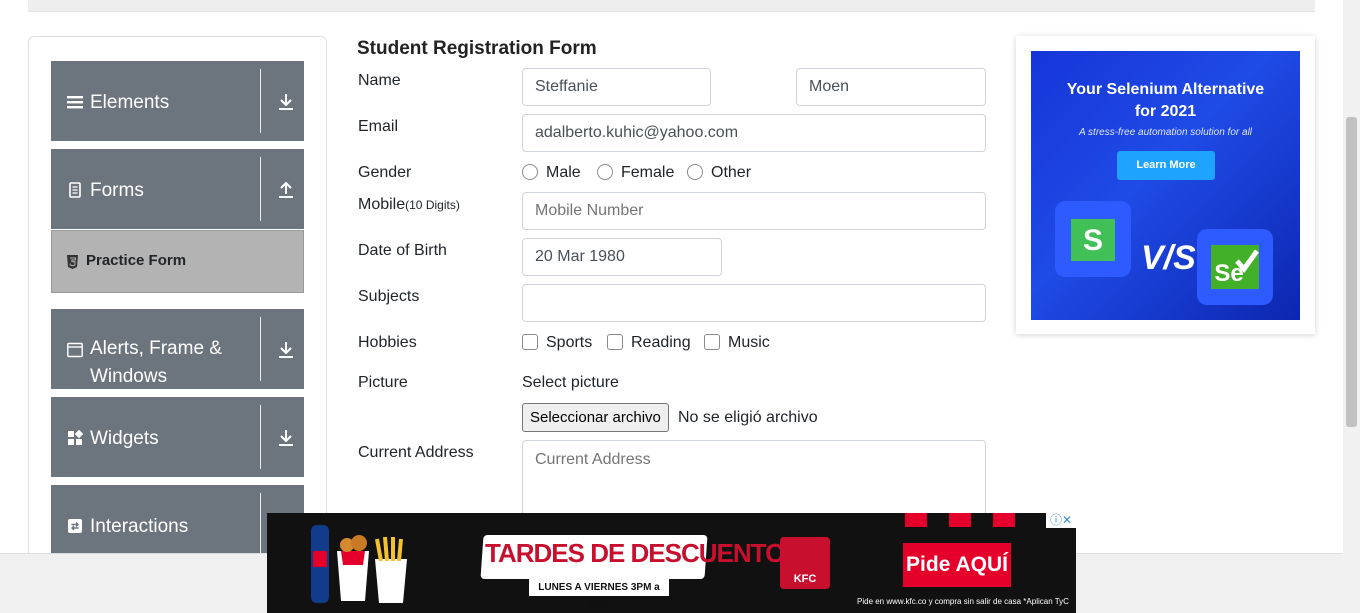 Image resolution: width=1360 pixels, height=613 pixels. What do you see at coordinates (622, 257) in the screenshot?
I see `dob-input` at bounding box center [622, 257].